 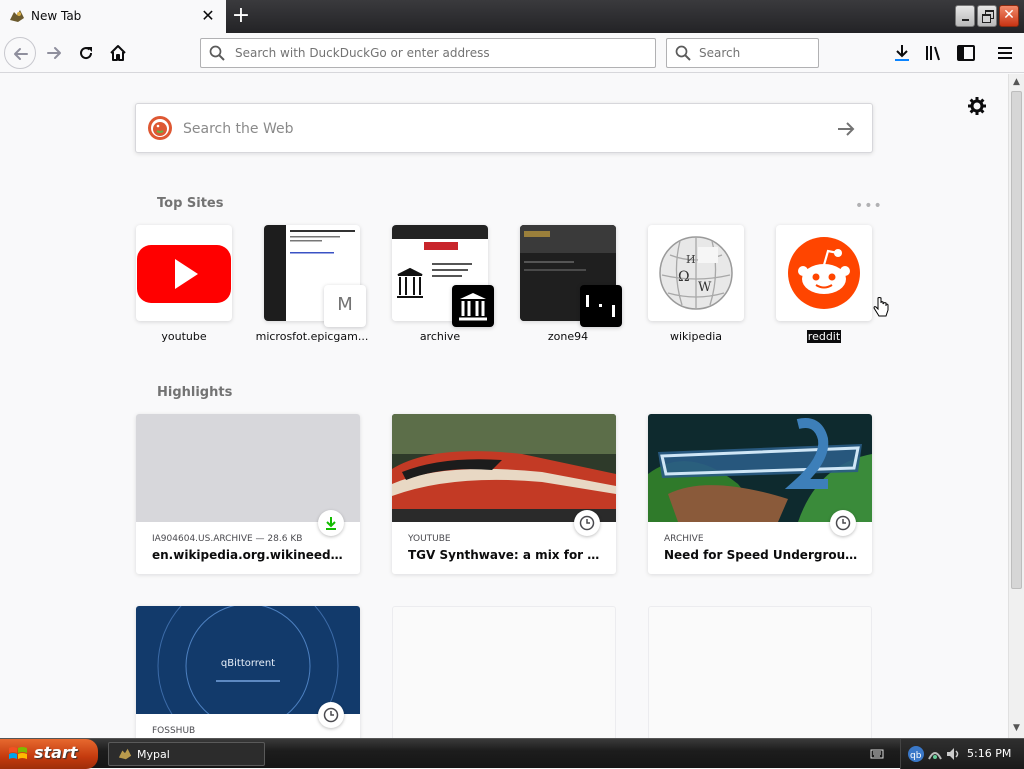 What do you see at coordinates (241, 16) in the screenshot?
I see `new-tab-button: +` at bounding box center [241, 16].